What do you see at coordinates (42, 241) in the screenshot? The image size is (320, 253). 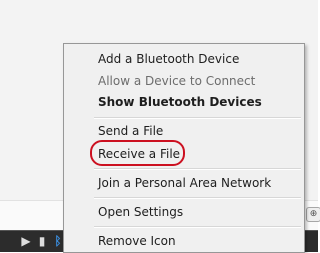 I see `usb-icon: ▮` at bounding box center [42, 241].